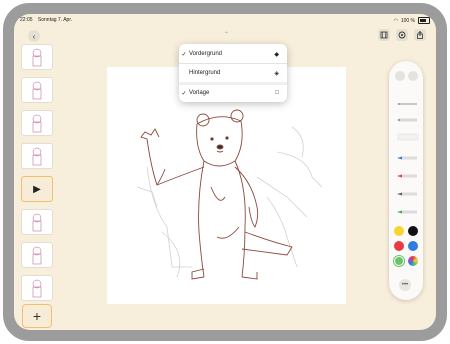 The height and width of the screenshot is (344, 450). I want to click on plus-icon: +, so click(37, 316).